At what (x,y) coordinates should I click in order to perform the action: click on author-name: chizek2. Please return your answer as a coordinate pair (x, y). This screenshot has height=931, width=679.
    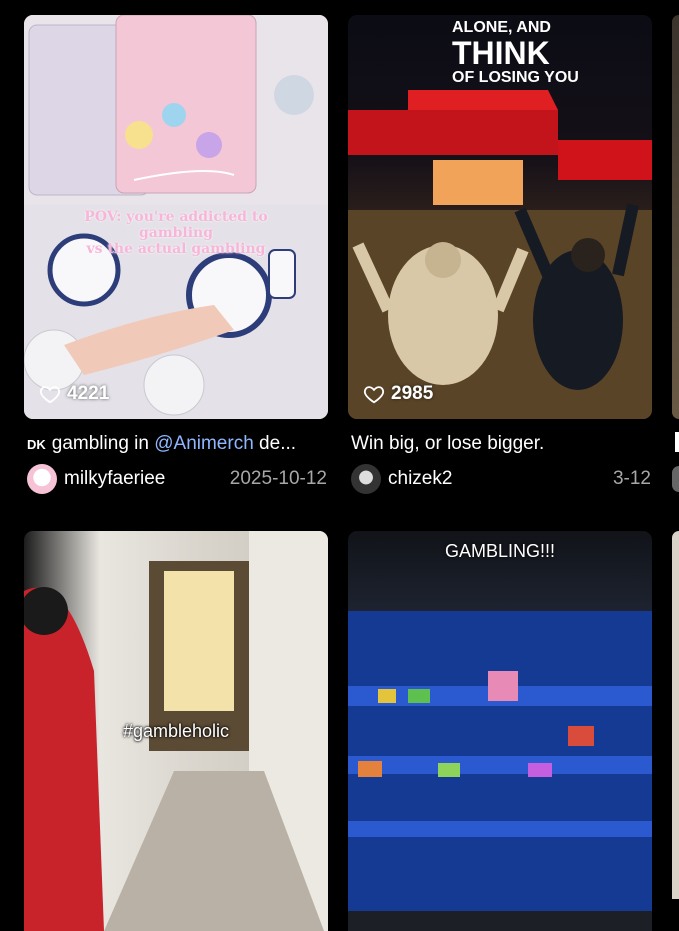
    Looking at the image, I should click on (500, 479).